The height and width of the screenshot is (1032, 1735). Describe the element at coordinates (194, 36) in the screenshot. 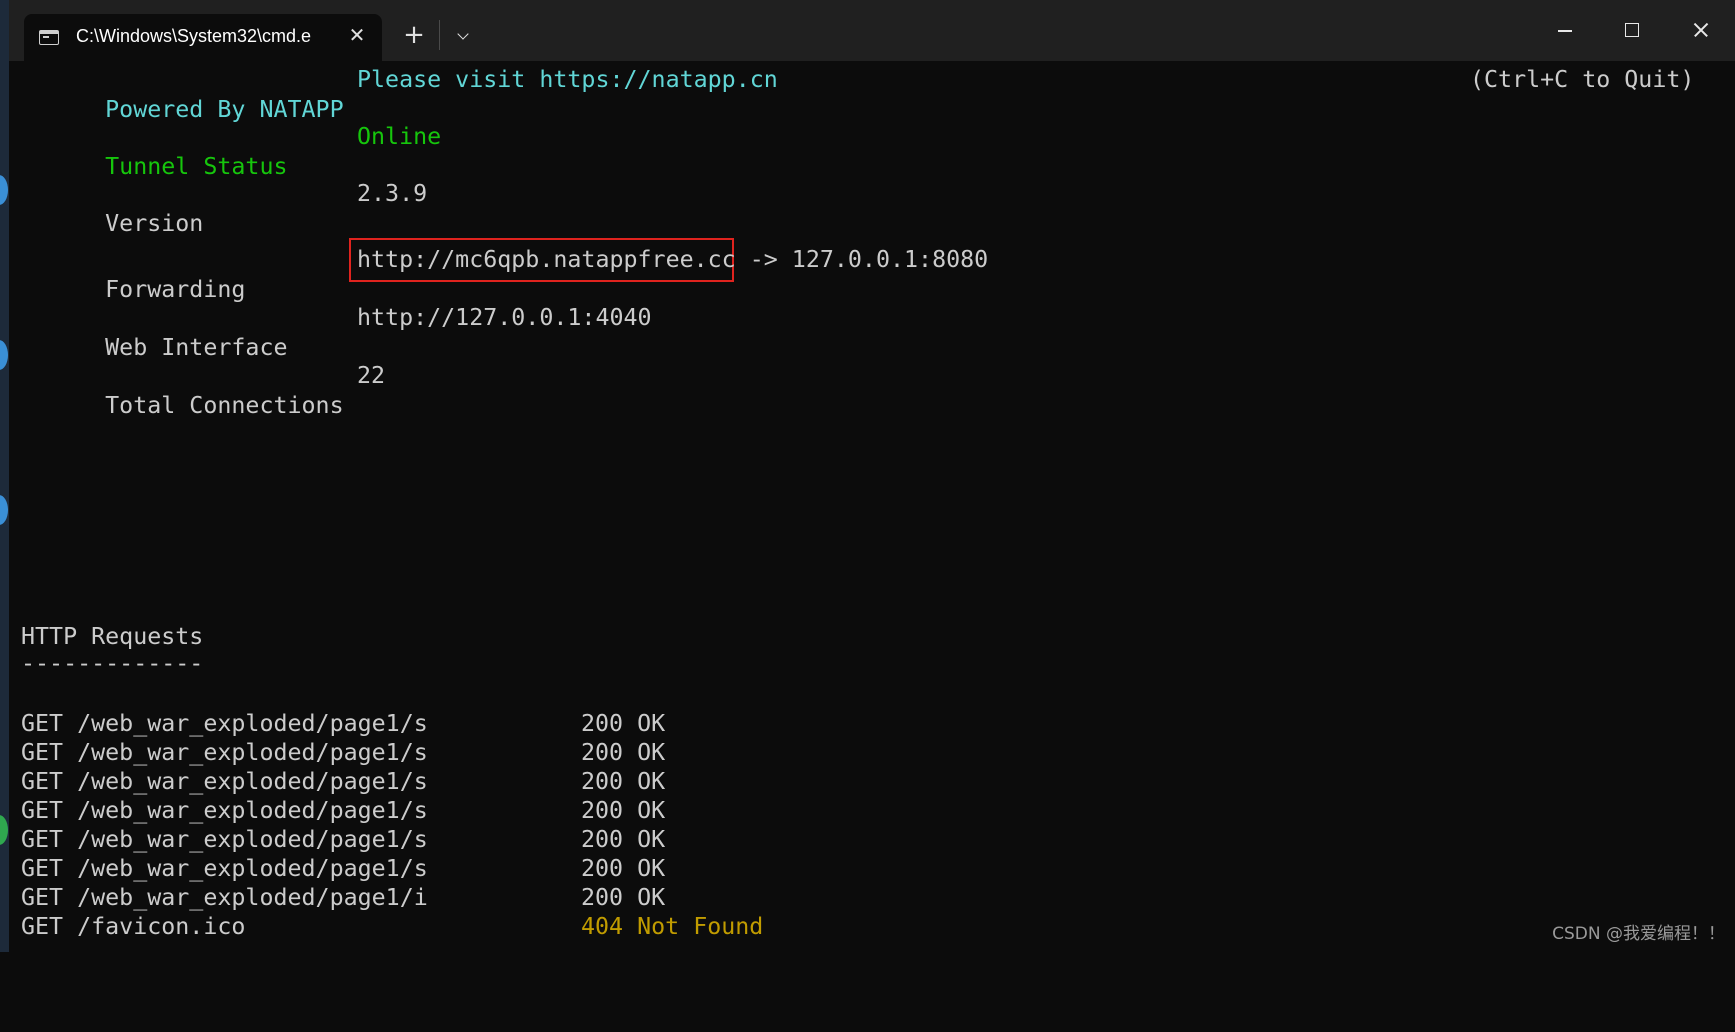

I see `tab-title: C:\Windows\System32\cmd.e` at that location.